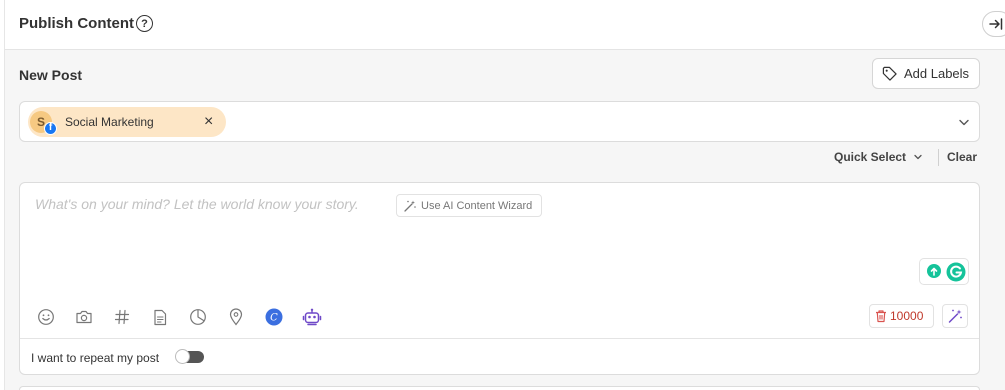 The height and width of the screenshot is (390, 1005). What do you see at coordinates (956, 272) in the screenshot?
I see `grammarly-icon` at bounding box center [956, 272].